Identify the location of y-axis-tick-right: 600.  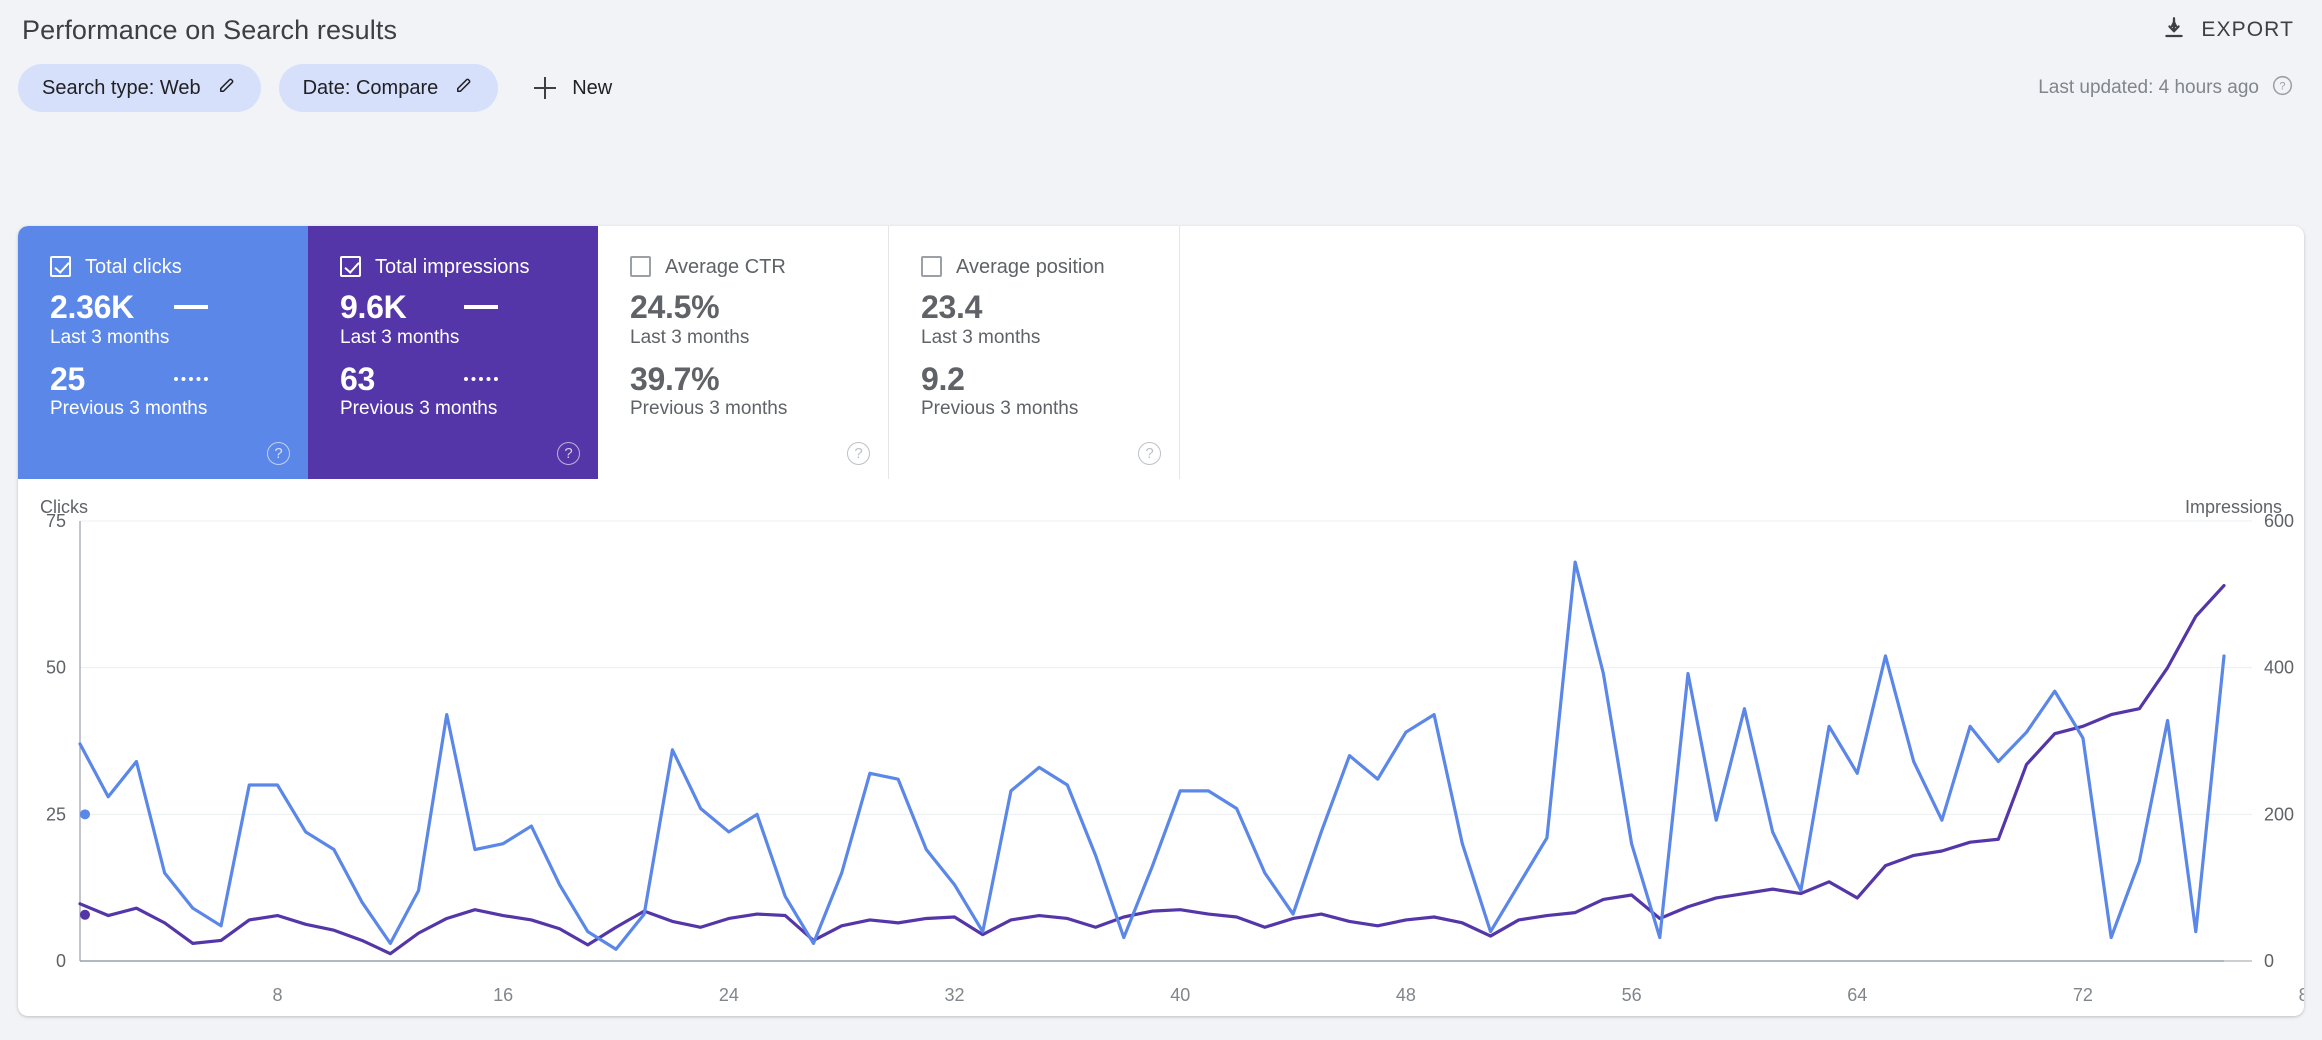
(2279, 521).